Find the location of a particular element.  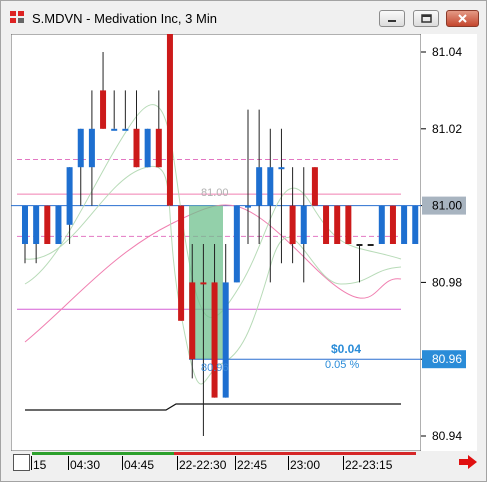

close-icon is located at coordinates (462, 18).